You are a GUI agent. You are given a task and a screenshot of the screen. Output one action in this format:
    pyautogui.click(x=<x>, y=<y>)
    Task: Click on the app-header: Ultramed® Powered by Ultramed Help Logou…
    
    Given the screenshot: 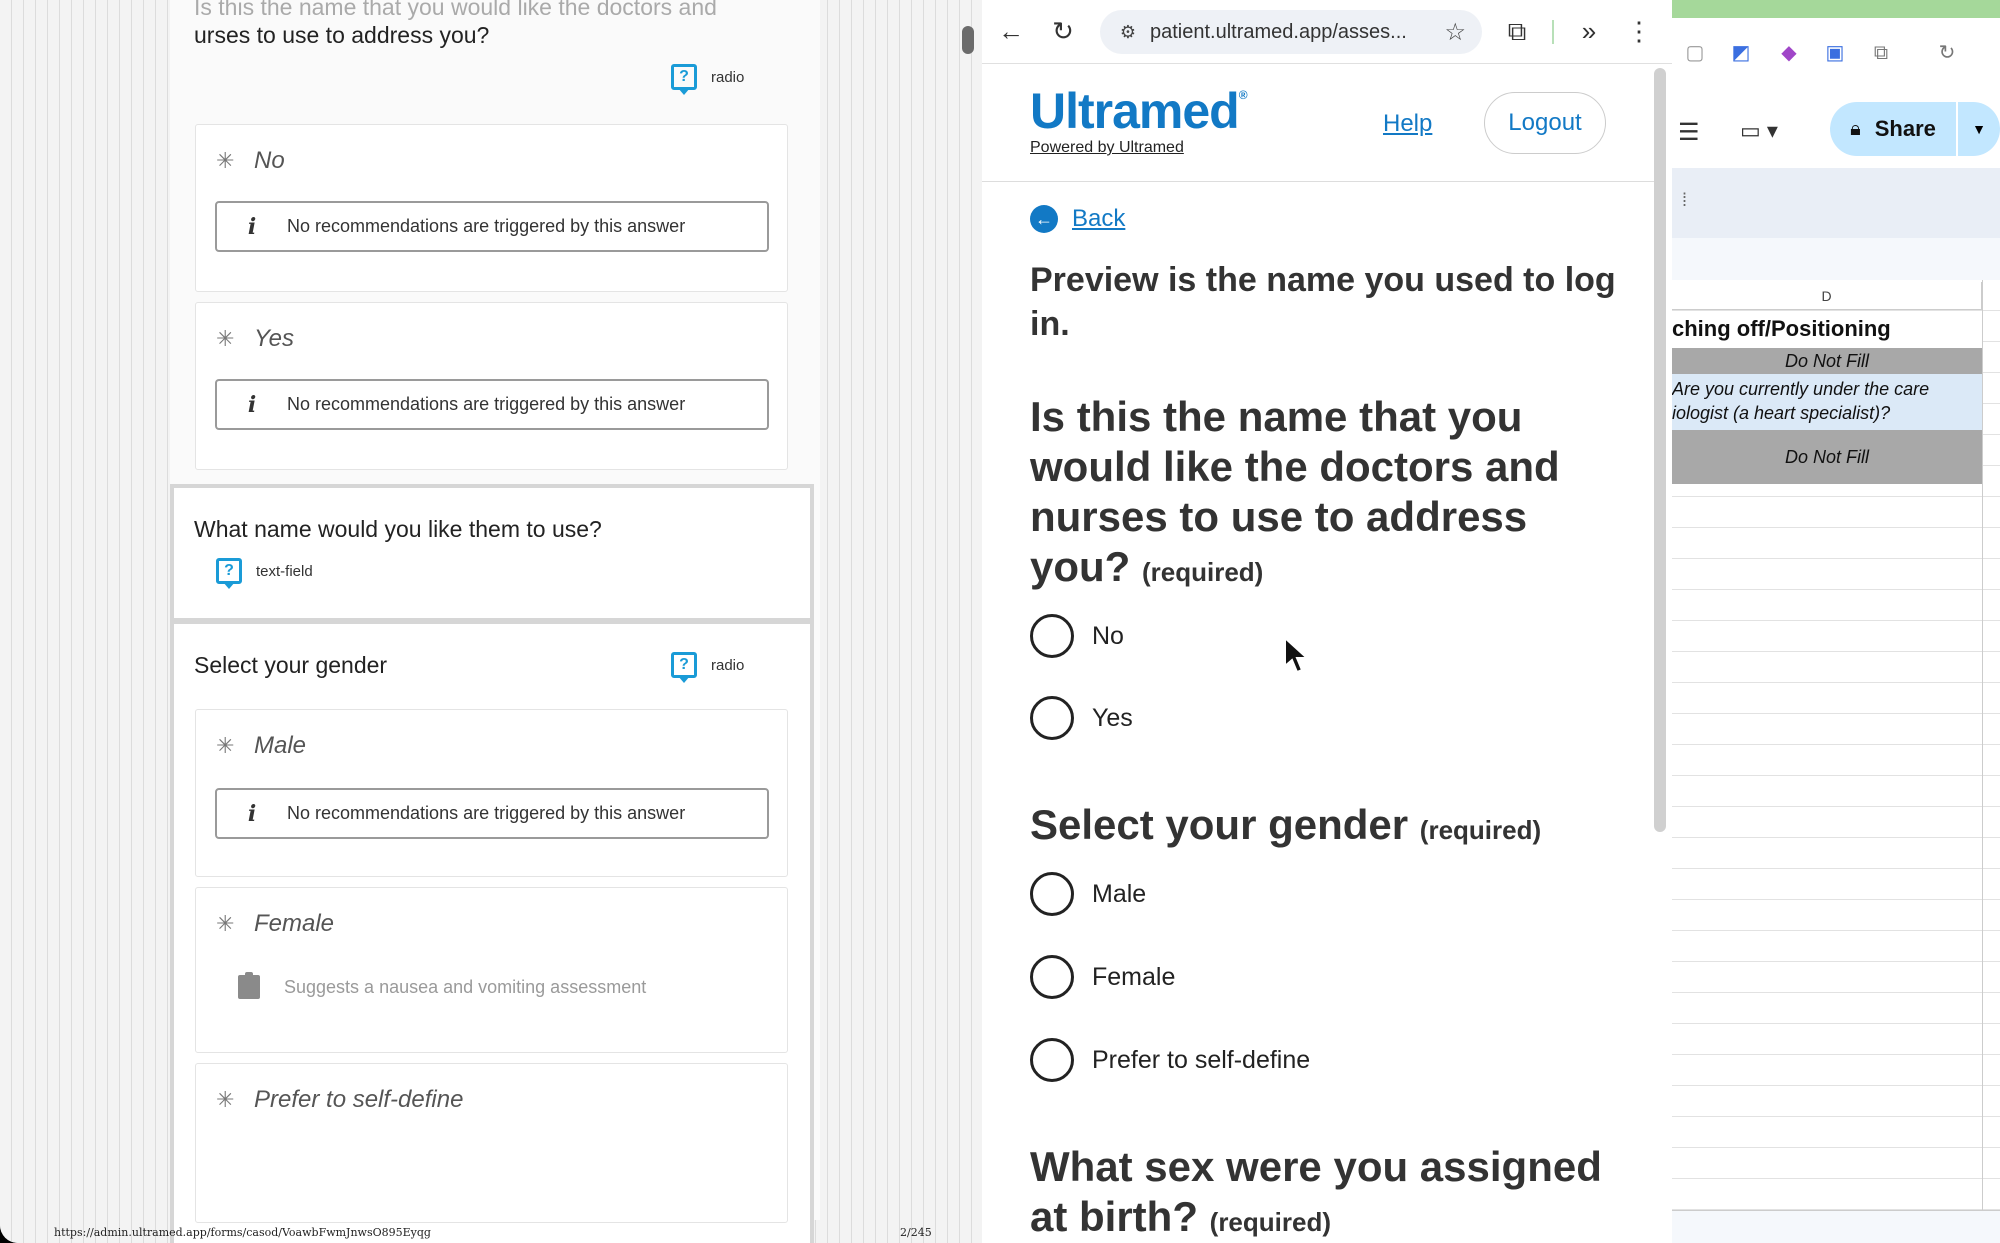 What is the action you would take?
    pyautogui.click(x=1318, y=123)
    